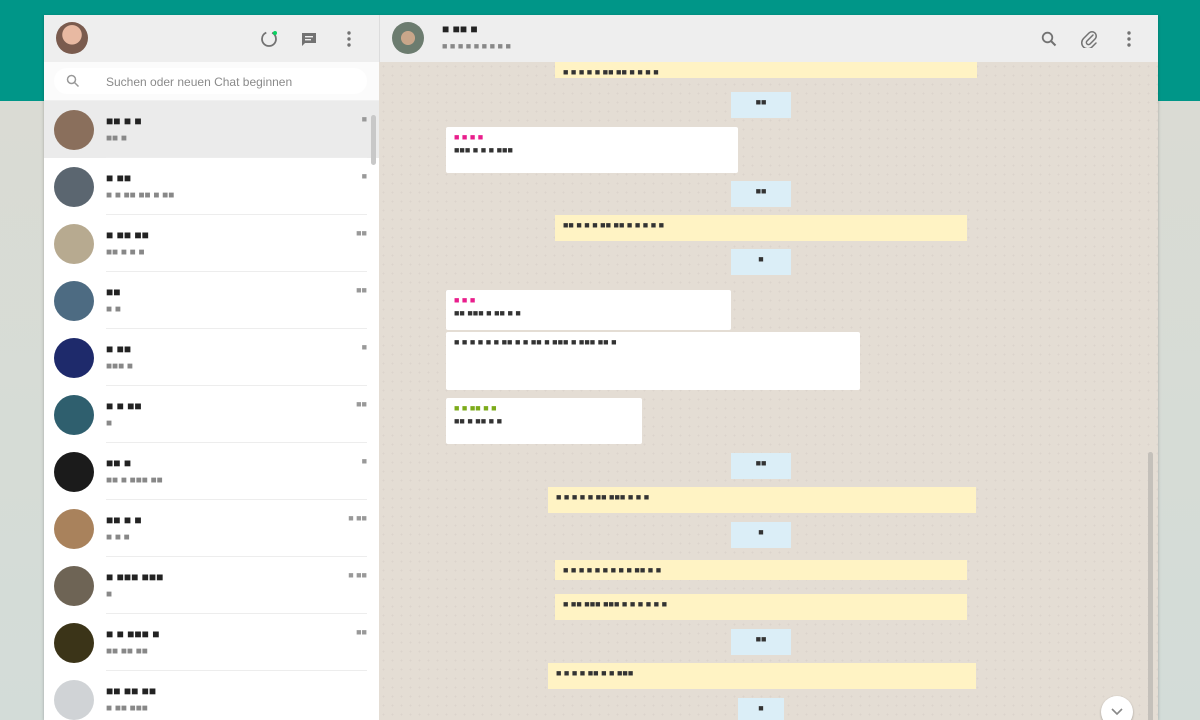  Describe the element at coordinates (762, 676) in the screenshot. I see `system-message: ■ ■ ■ ■ ■■ ■ ■ ■■■` at that location.